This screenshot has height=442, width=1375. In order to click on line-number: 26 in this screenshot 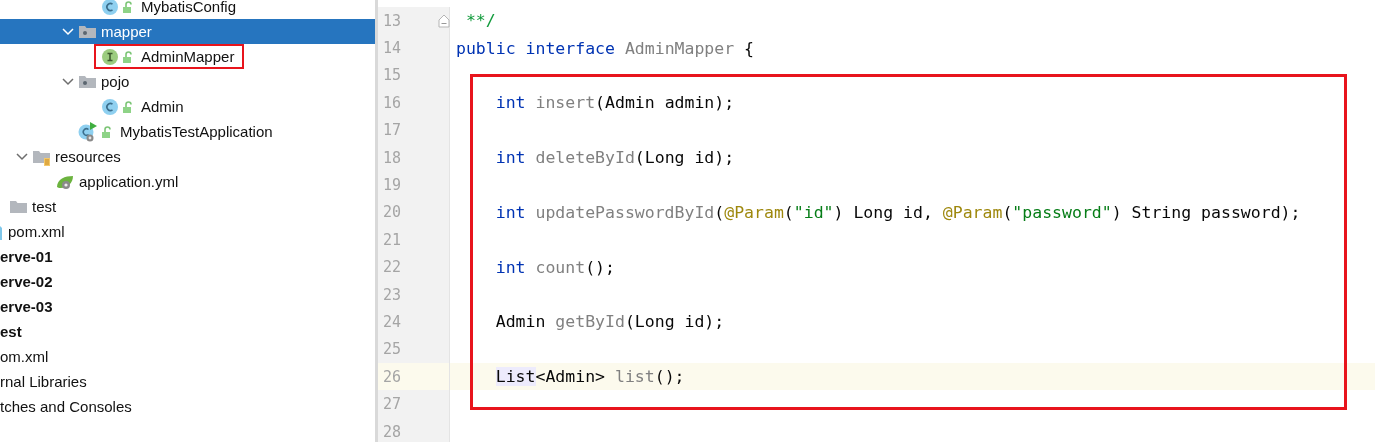, I will do `click(392, 376)`.